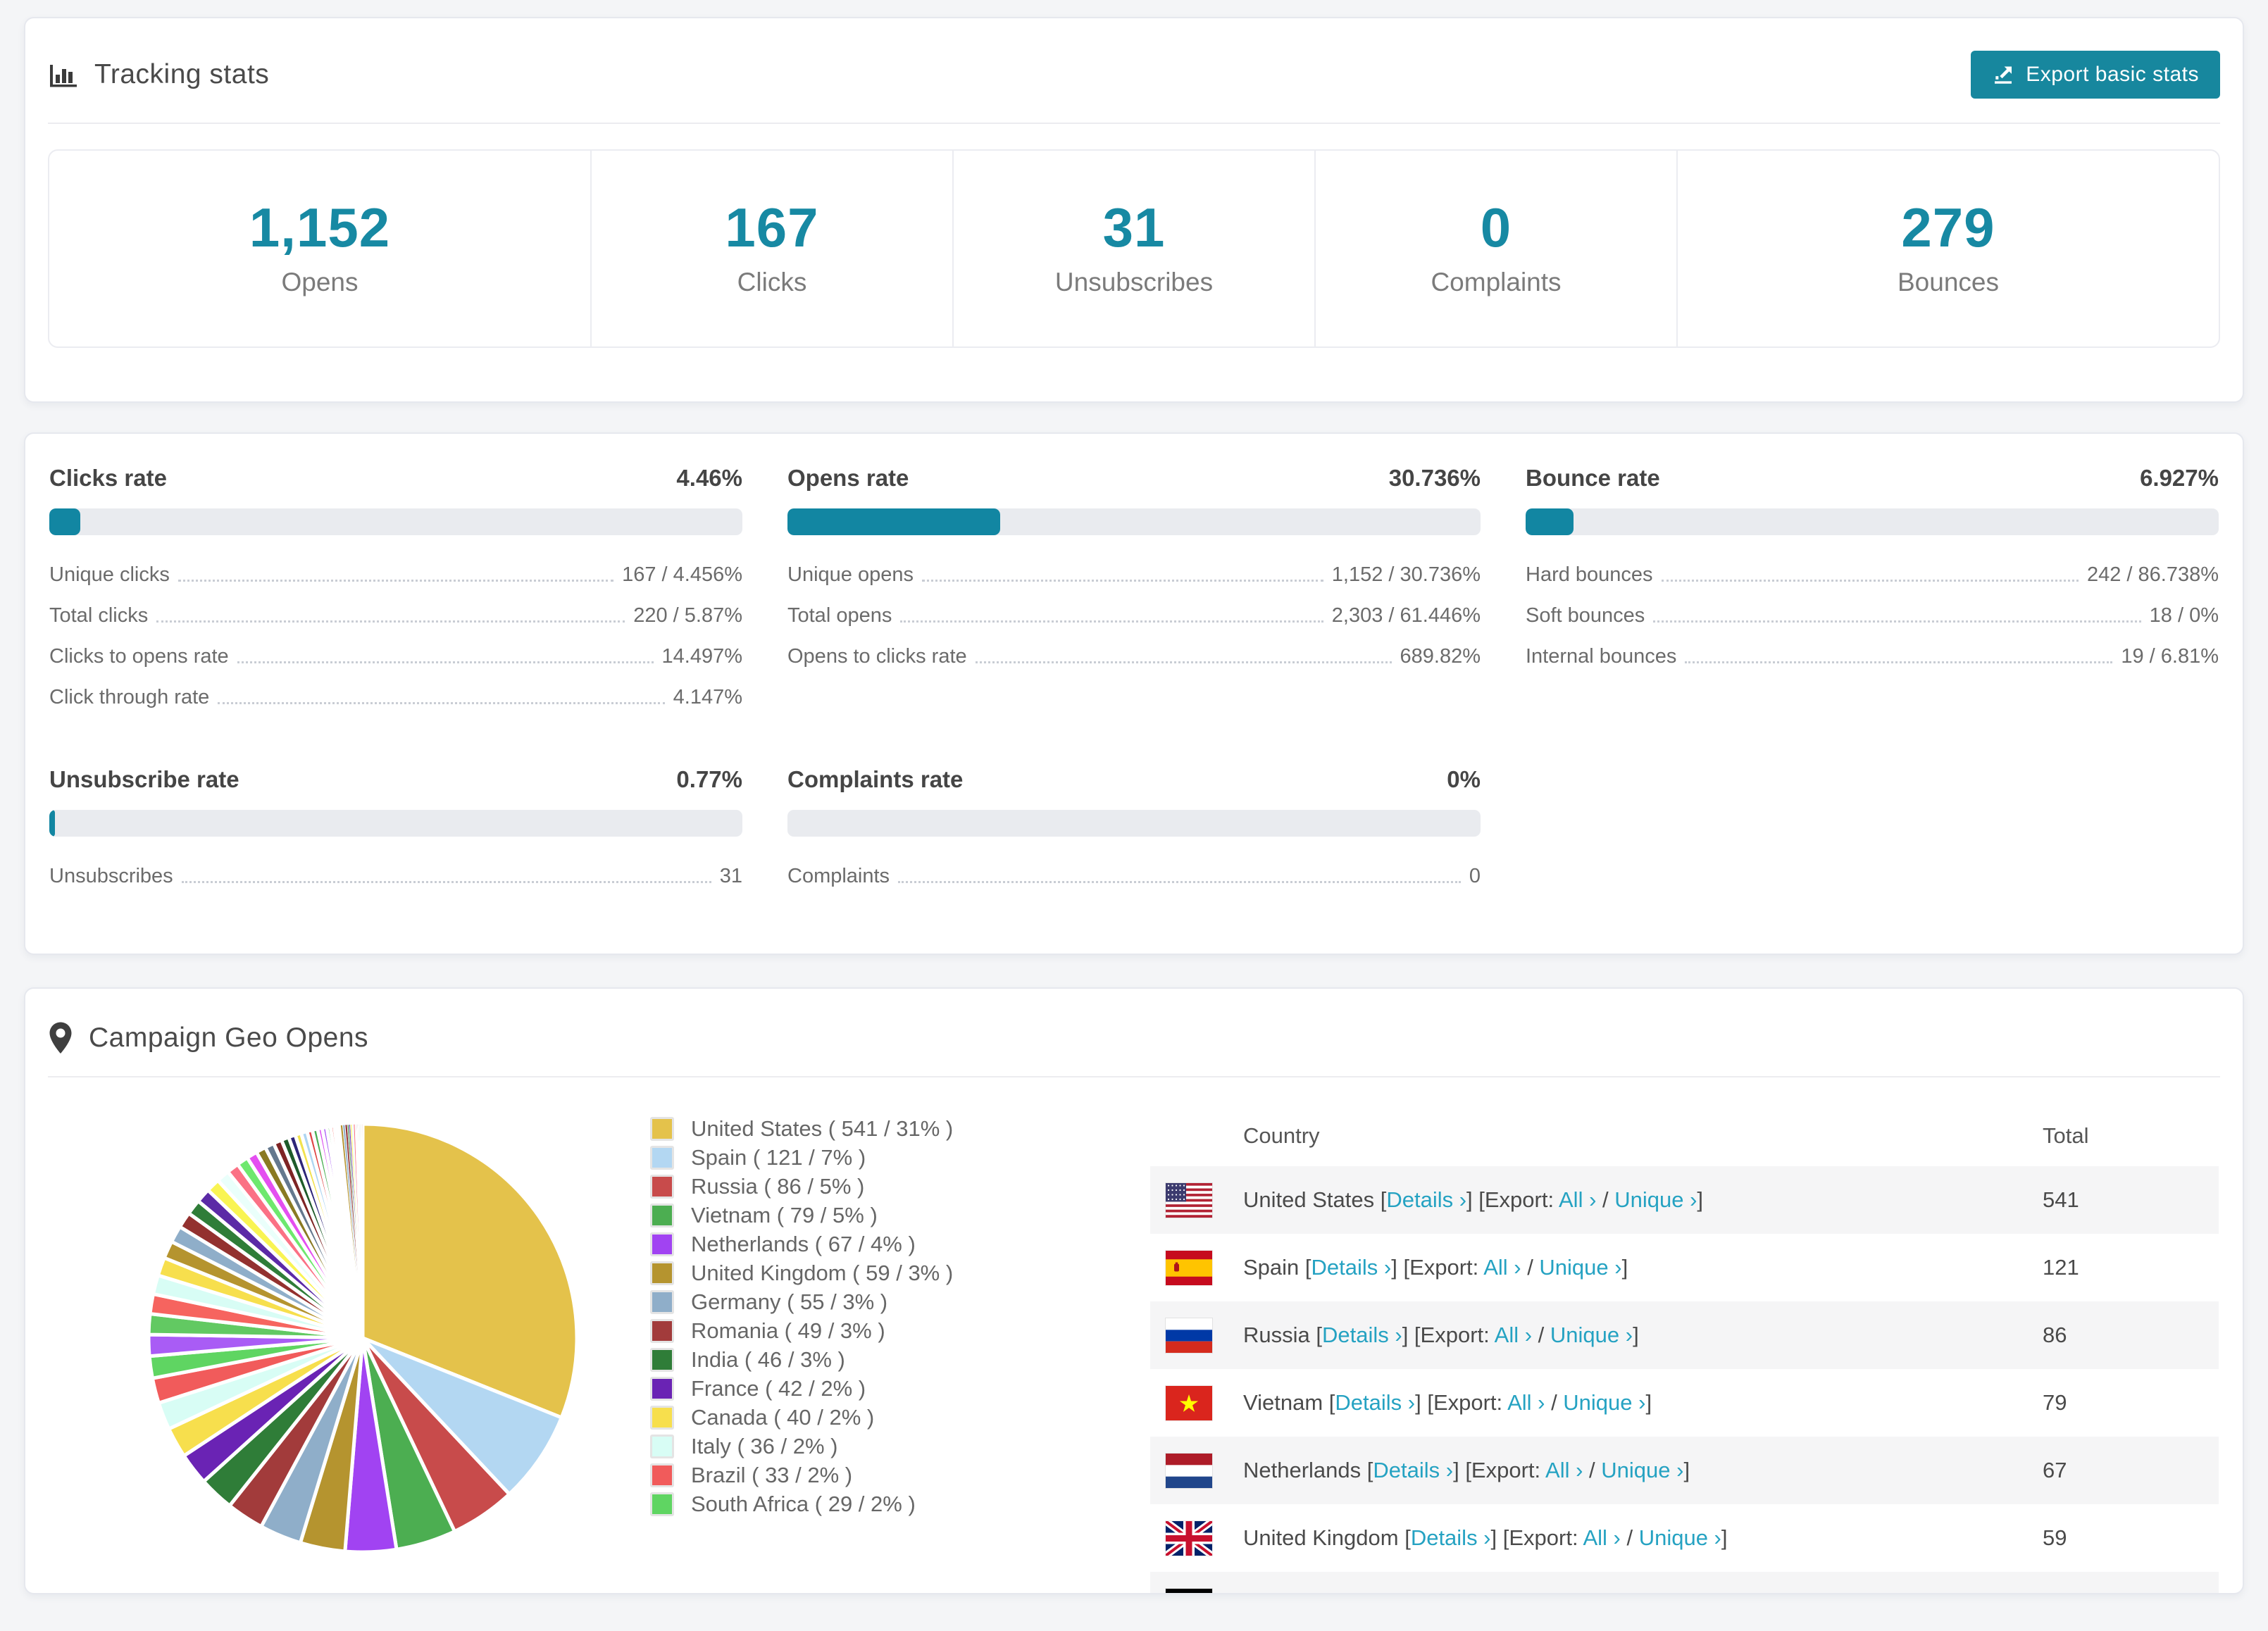 Image resolution: width=2268 pixels, height=1631 pixels. I want to click on export-basic-stats-button: Export basic stats, so click(2095, 75).